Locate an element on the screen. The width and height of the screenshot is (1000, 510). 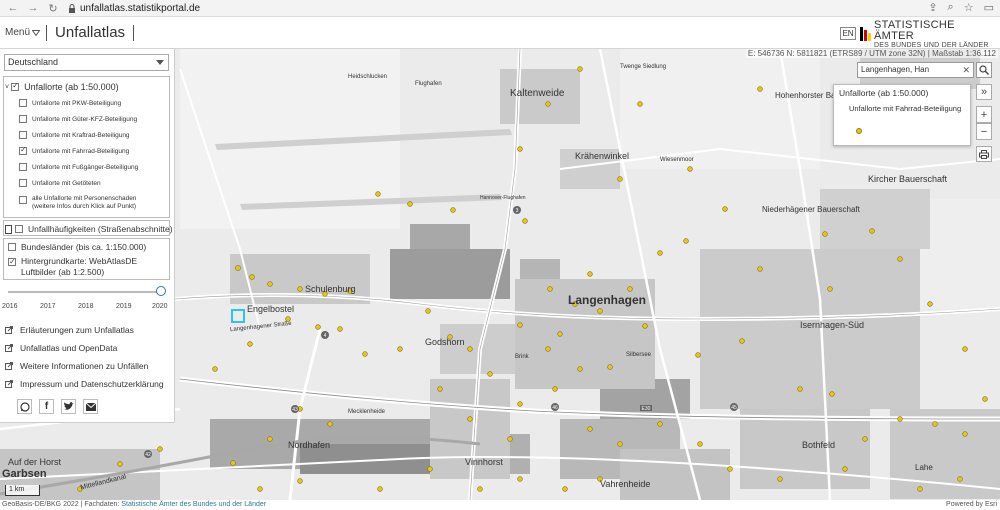
layer-item: Unfallorte mit Kraftrad-Beteiligung is located at coordinates (74, 135).